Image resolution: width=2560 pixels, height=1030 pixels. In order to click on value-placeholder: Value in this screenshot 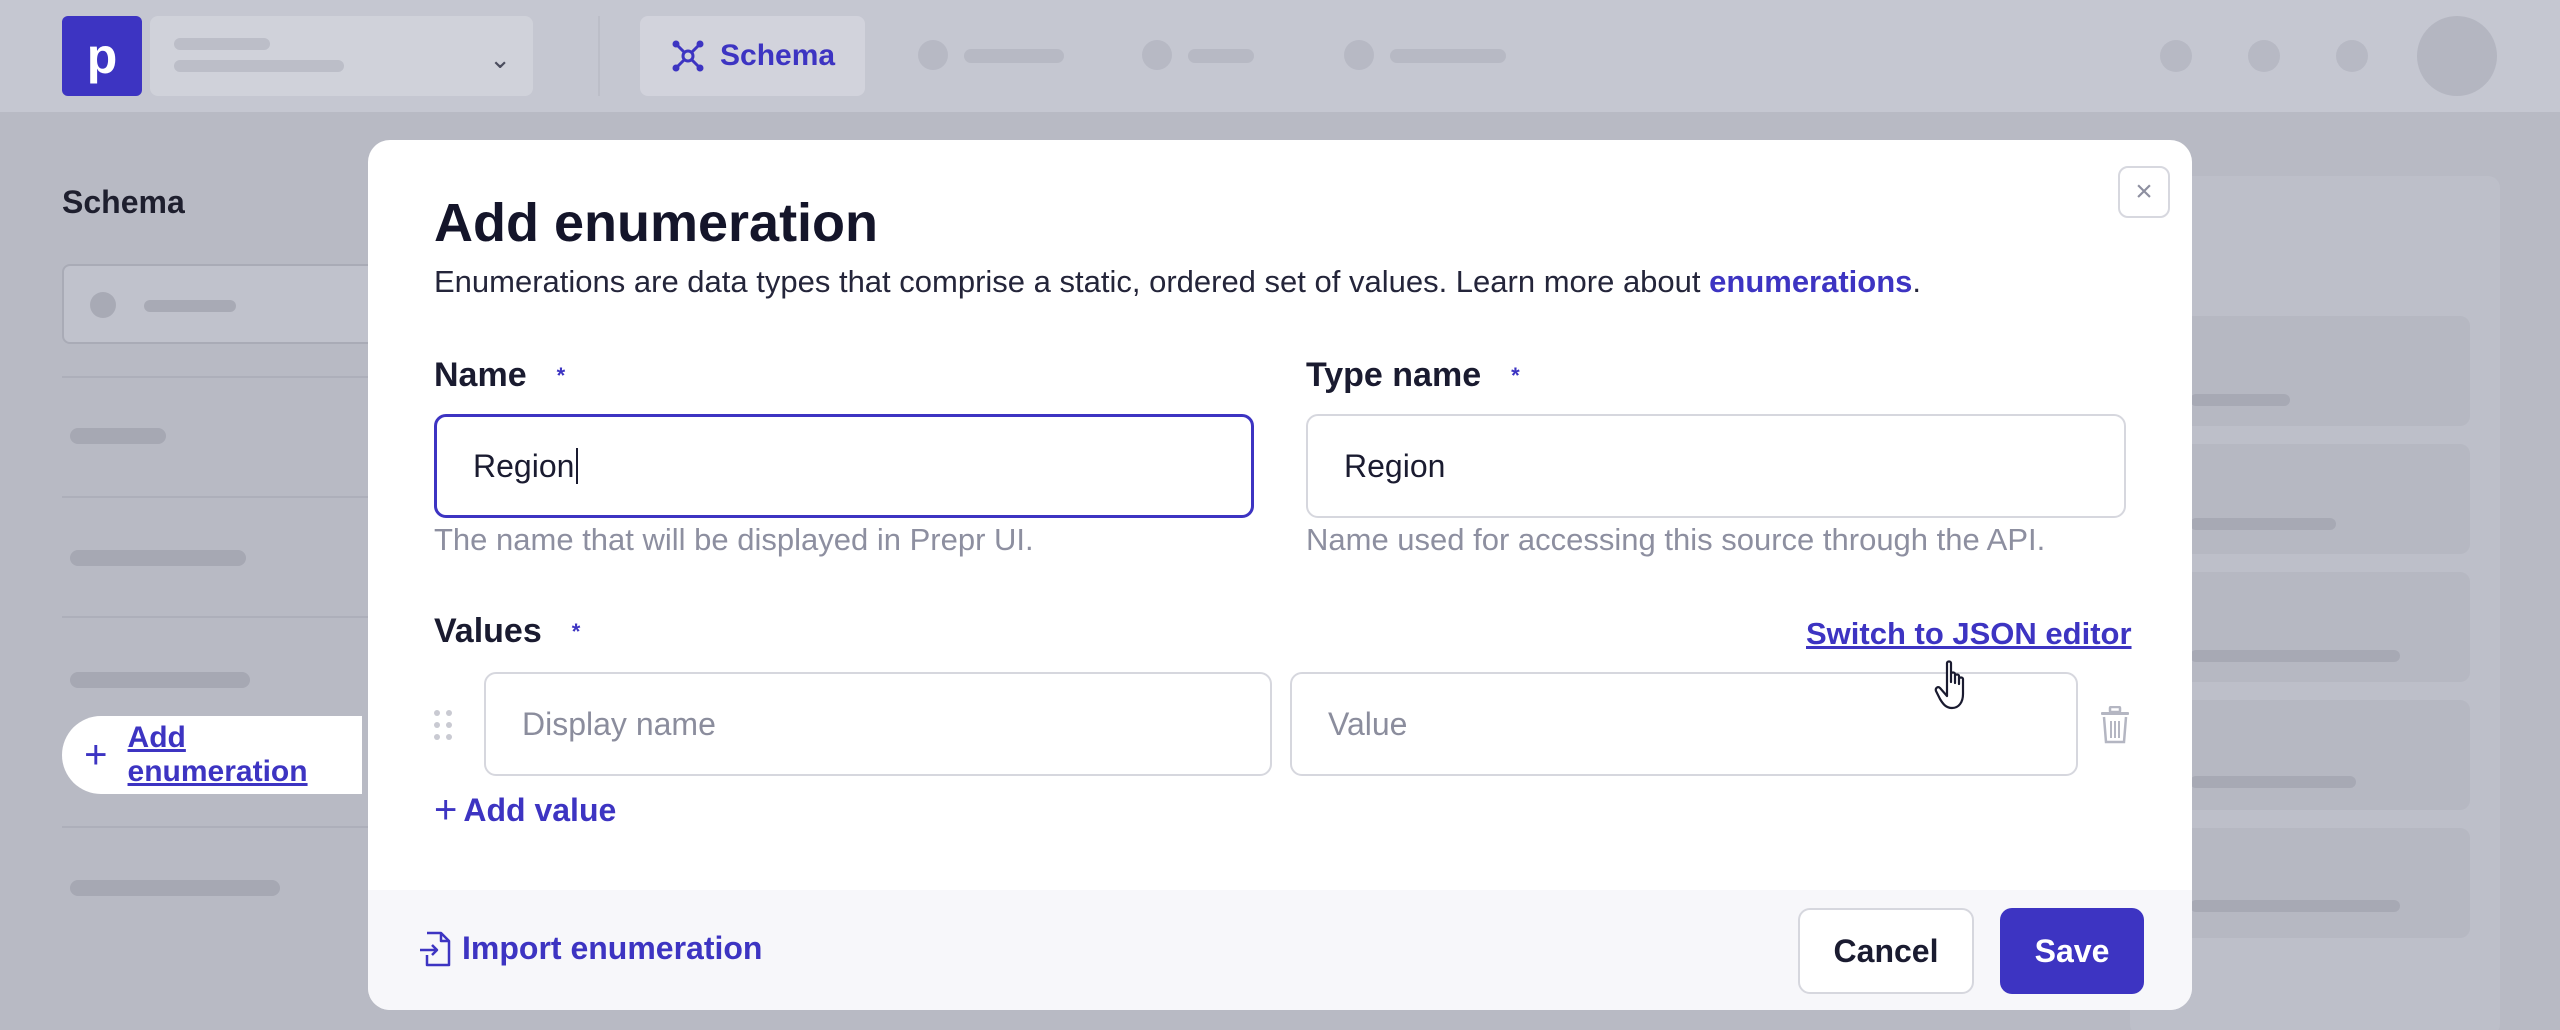, I will do `click(1368, 723)`.